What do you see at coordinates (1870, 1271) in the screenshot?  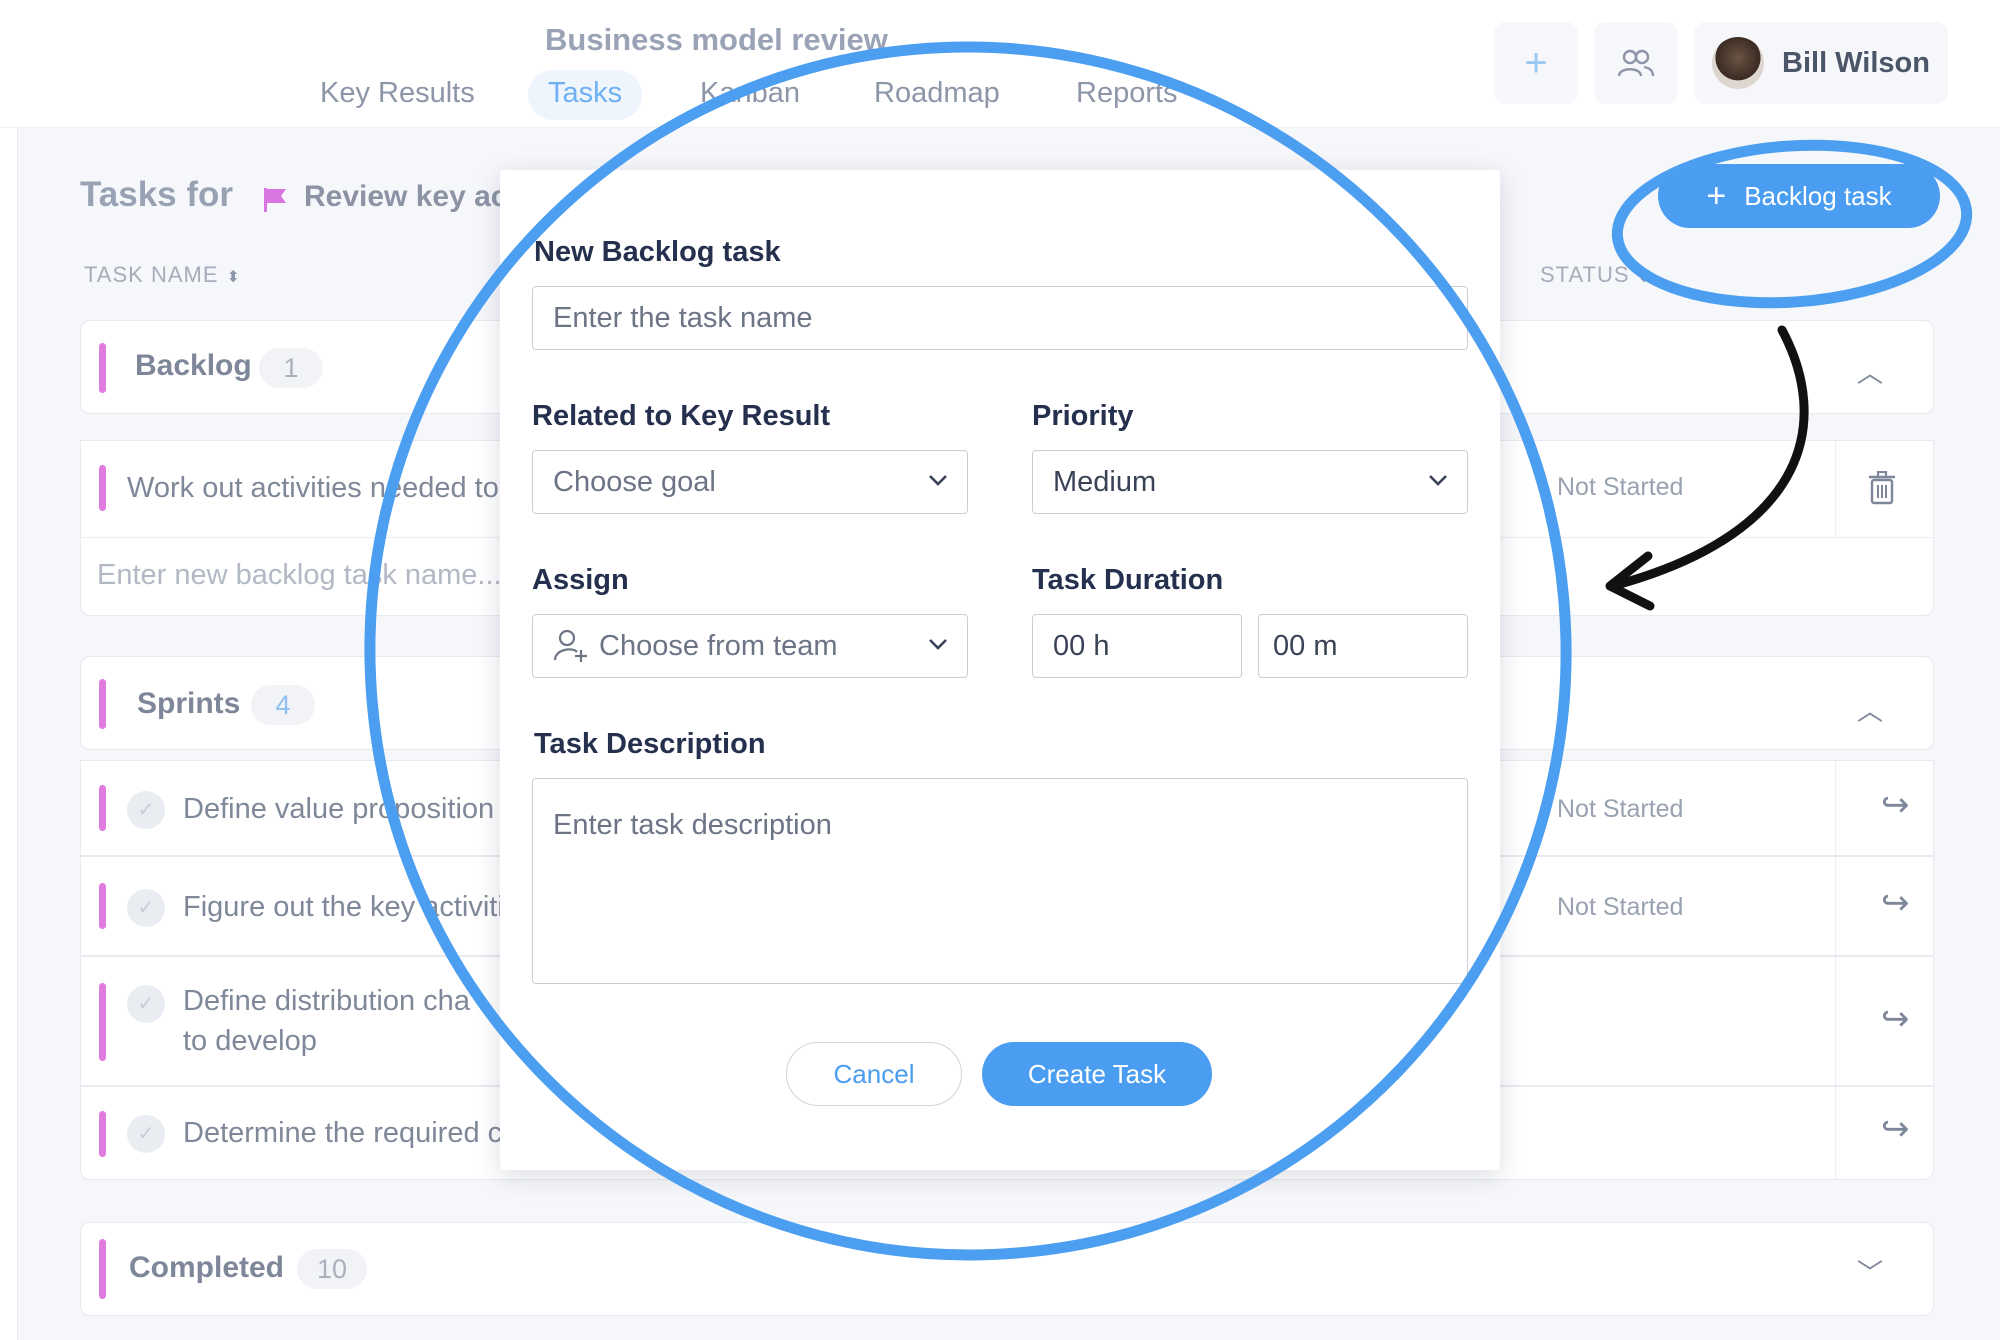 I see `chevron-down-icon: ﹀` at bounding box center [1870, 1271].